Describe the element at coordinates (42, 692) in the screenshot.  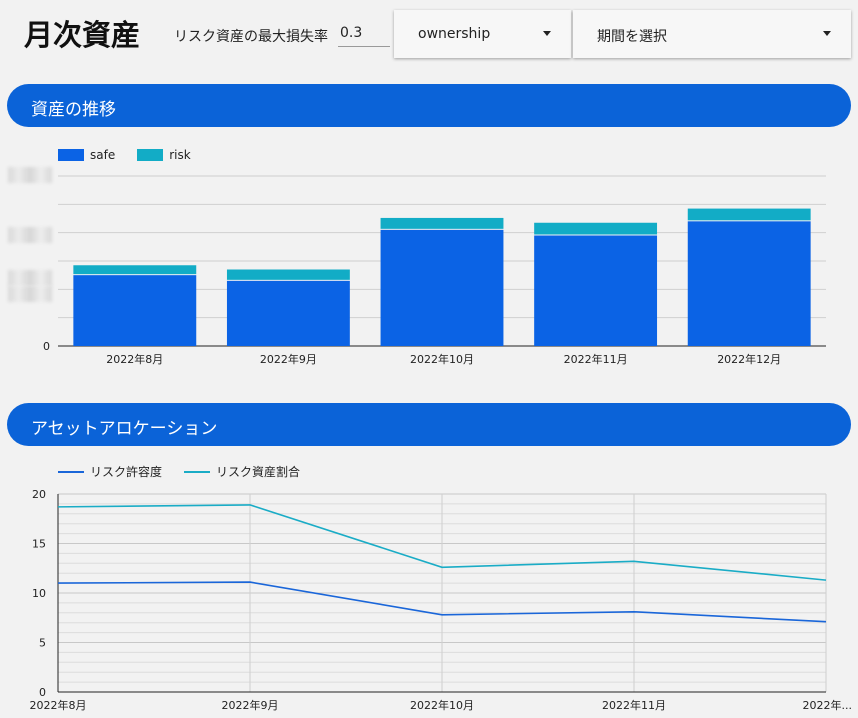
I see `y-tick-label: 0` at that location.